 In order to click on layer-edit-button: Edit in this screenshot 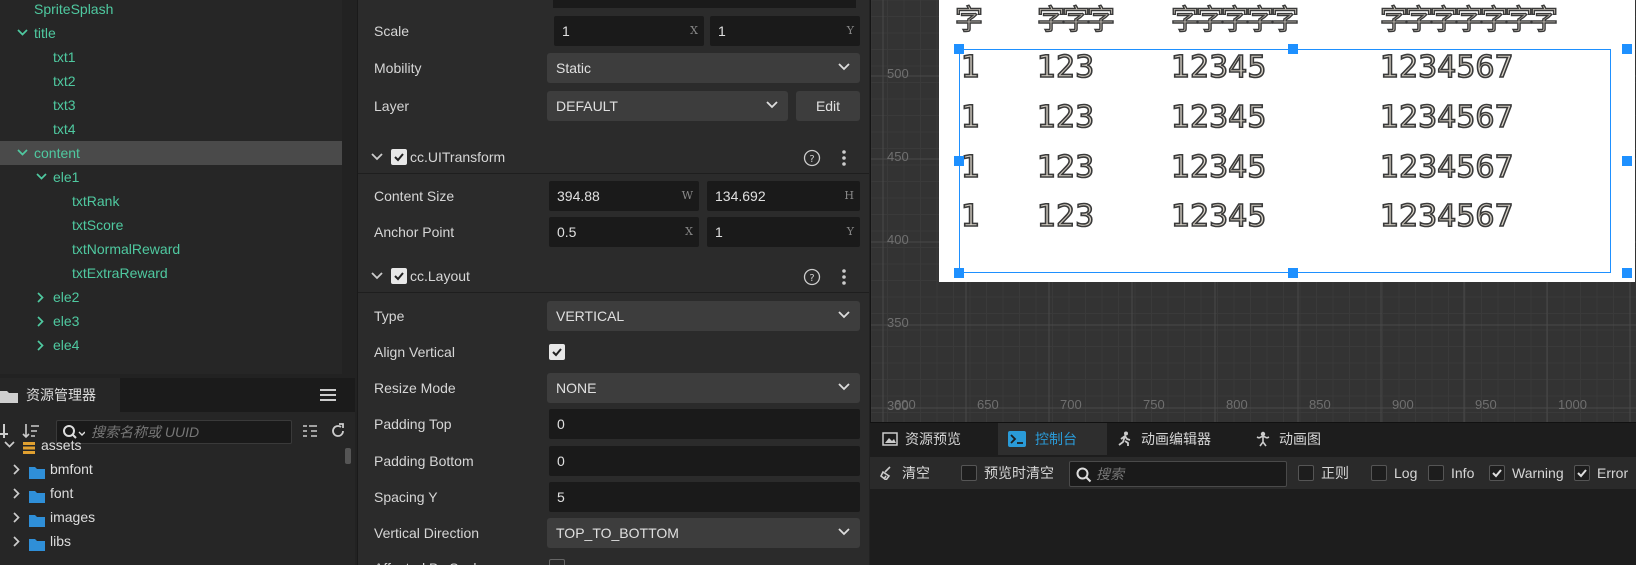, I will do `click(828, 106)`.